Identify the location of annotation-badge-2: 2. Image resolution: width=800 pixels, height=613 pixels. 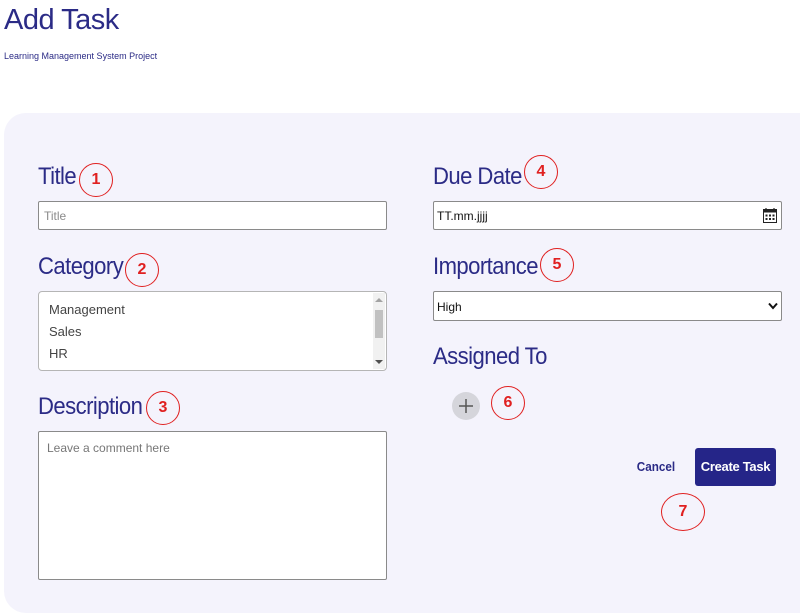
(142, 270).